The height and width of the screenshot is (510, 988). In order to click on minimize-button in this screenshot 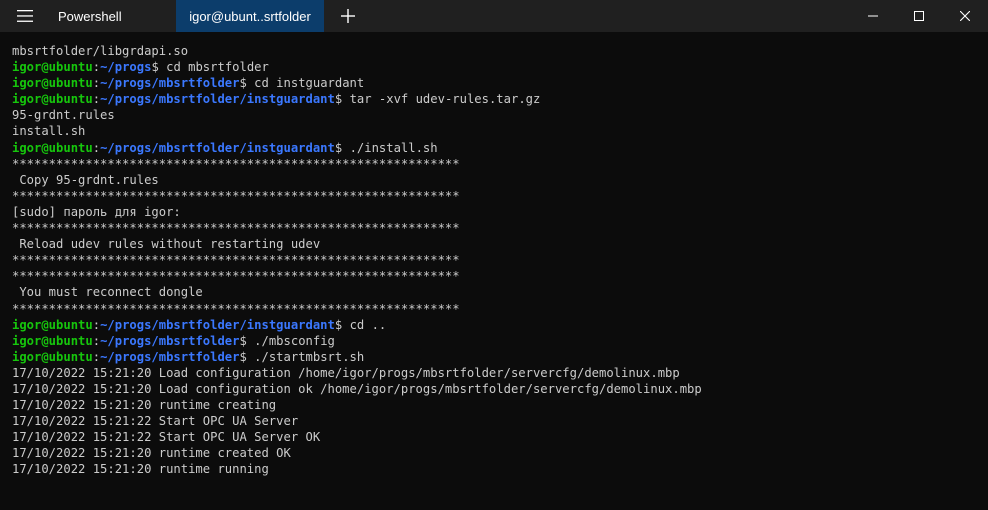, I will do `click(873, 16)`.